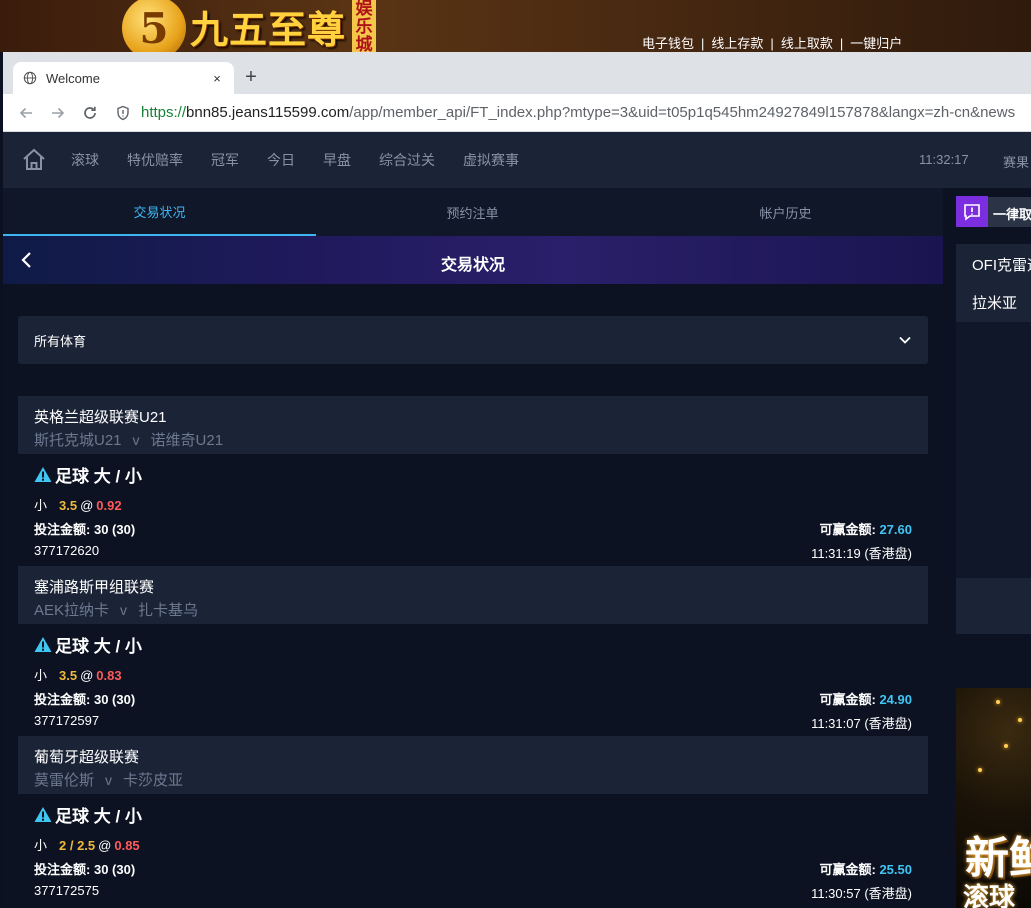 This screenshot has height=908, width=1031. What do you see at coordinates (90, 113) in the screenshot?
I see `reload-button` at bounding box center [90, 113].